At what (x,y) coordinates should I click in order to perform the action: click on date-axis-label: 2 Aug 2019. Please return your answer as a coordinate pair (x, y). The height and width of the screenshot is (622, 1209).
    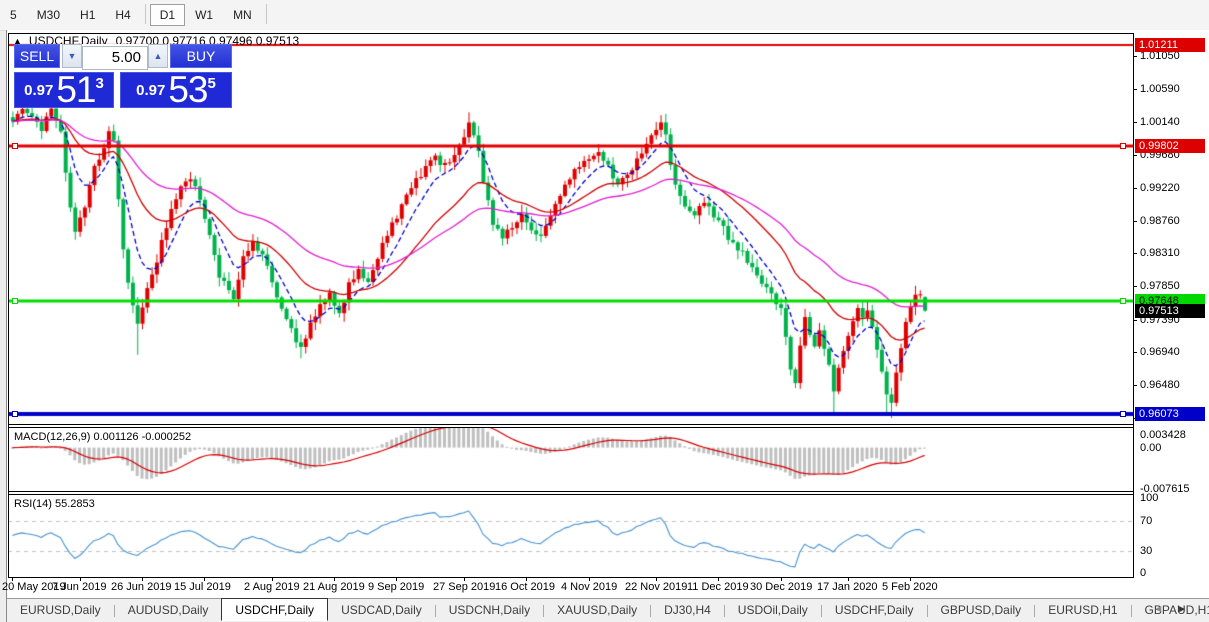
    Looking at the image, I should click on (272, 587).